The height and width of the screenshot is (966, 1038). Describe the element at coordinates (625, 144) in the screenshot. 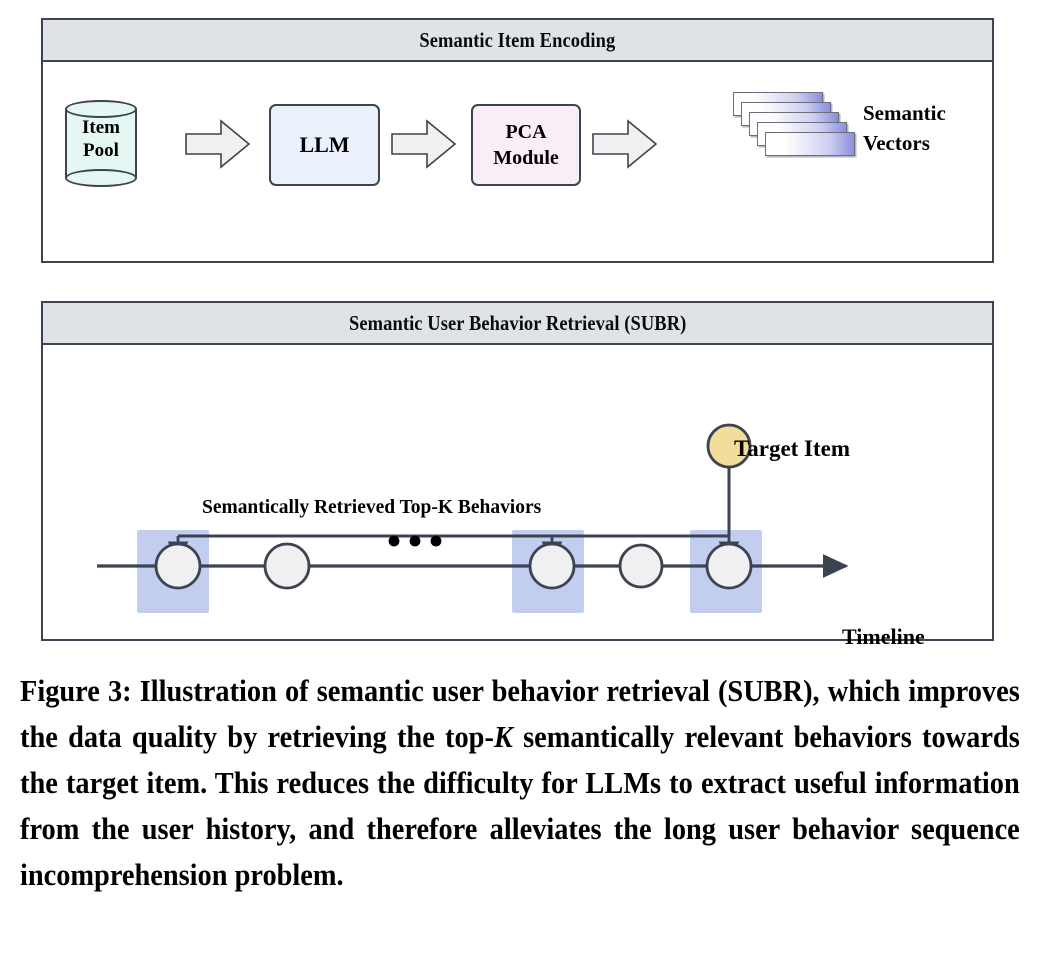

I see `arrow-pca-to-vectors-icon` at that location.